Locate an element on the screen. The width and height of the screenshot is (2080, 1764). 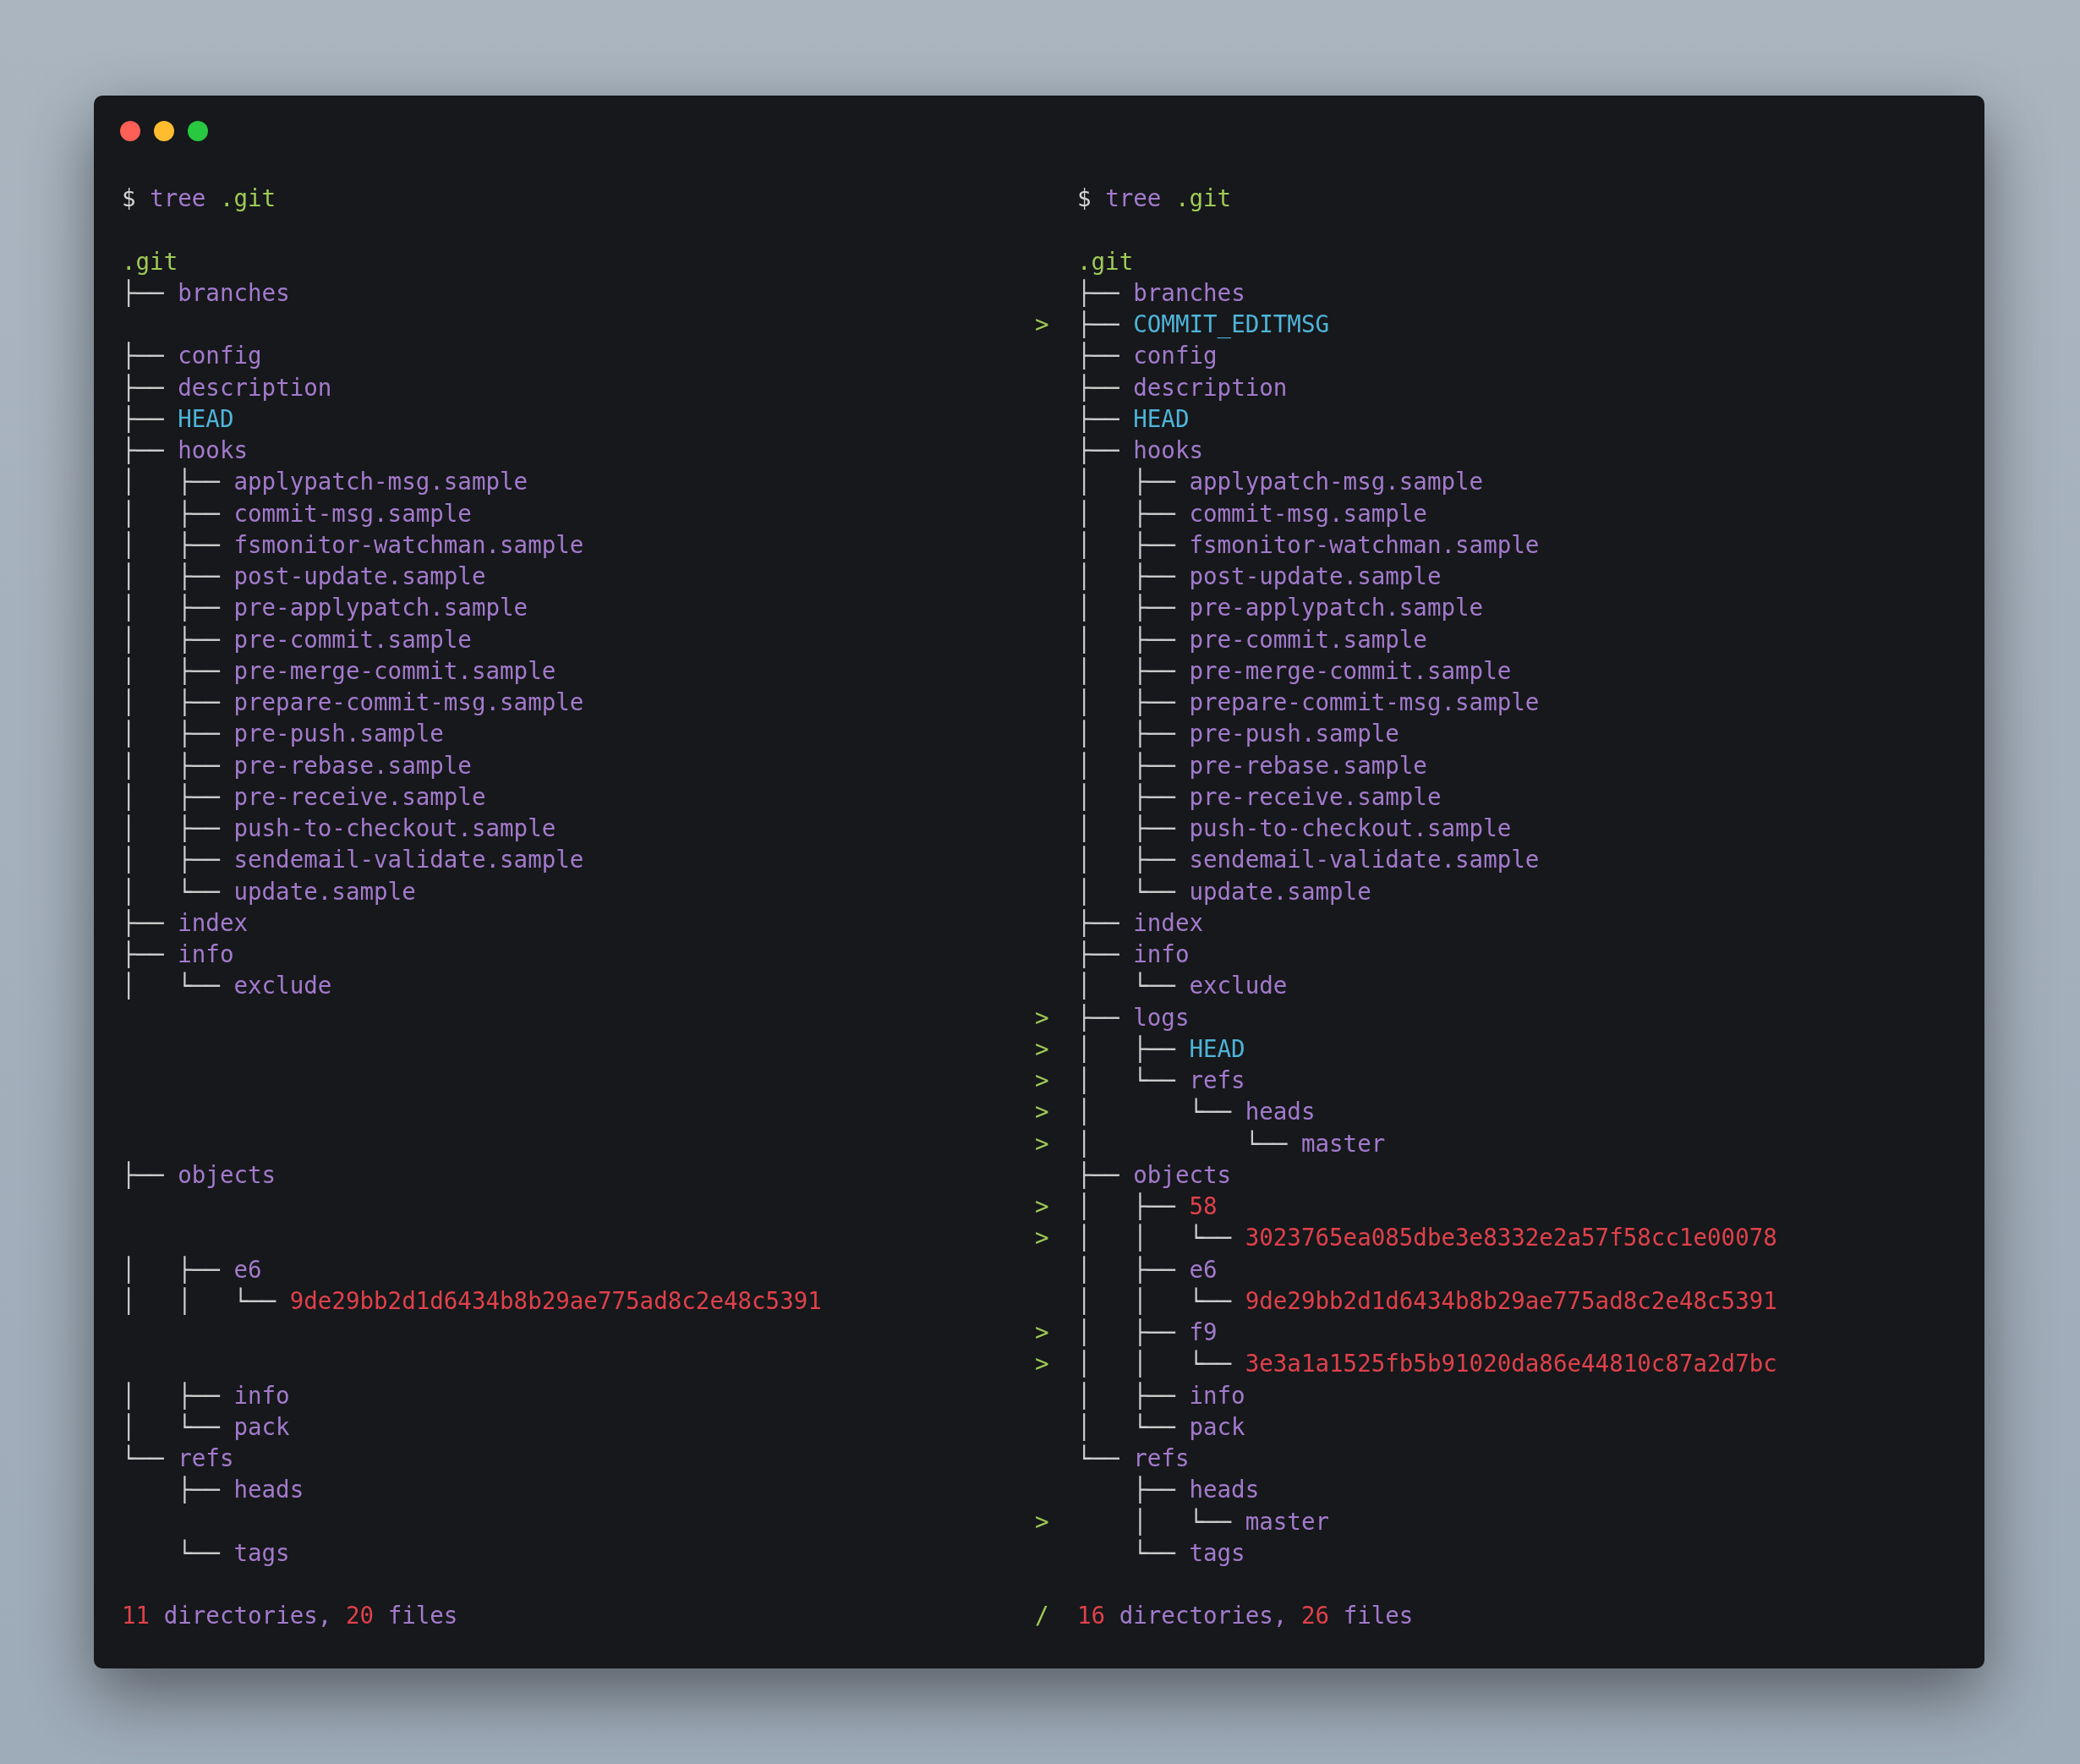
tree-entry: pre-commit.sample is located at coordinates (1308, 639).